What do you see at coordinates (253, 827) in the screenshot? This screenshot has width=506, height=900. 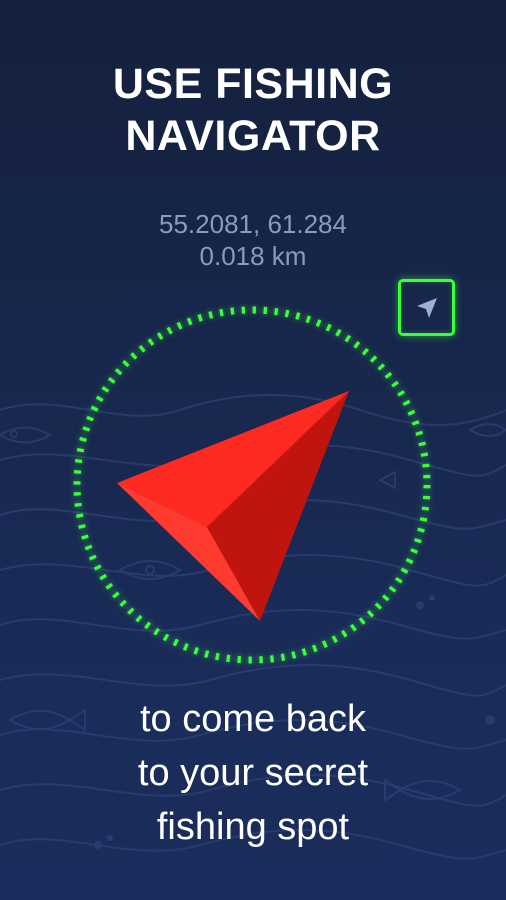 I see `tagline-line-3: fishing spot` at bounding box center [253, 827].